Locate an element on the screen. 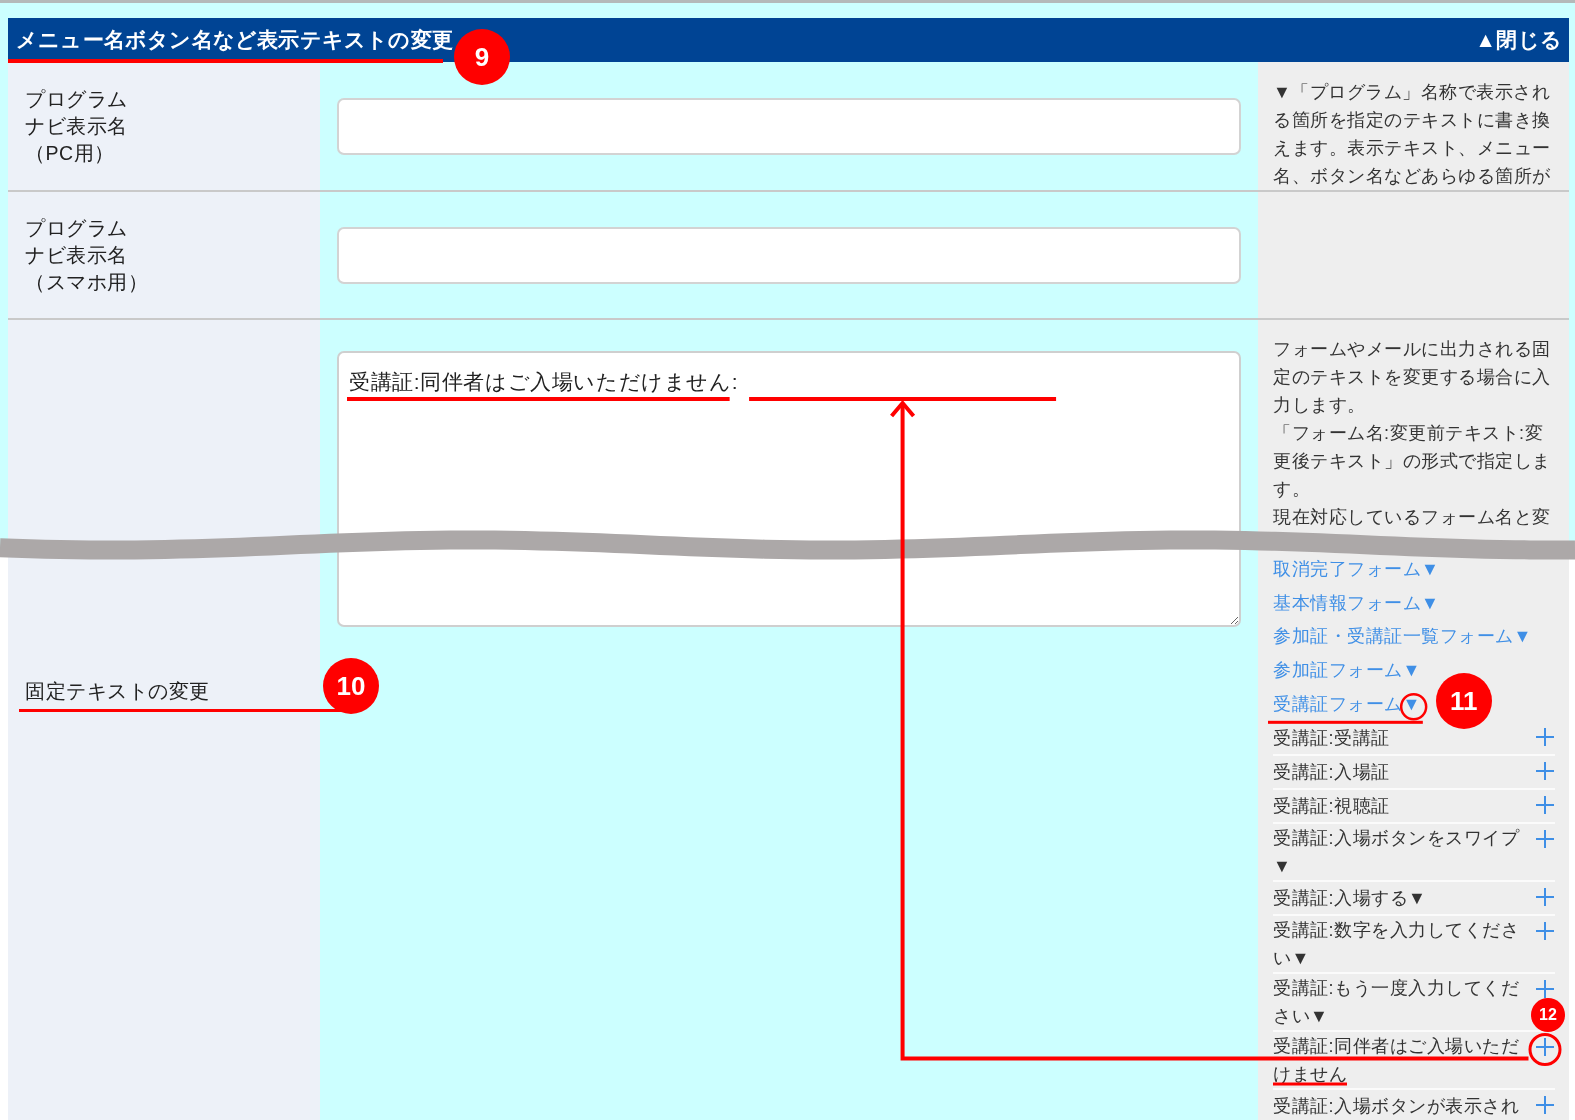 Image resolution: width=1575 pixels, height=1120 pixels. panel-title: メニュー名ボタン名など表示テキストの変更 is located at coordinates (234, 40).